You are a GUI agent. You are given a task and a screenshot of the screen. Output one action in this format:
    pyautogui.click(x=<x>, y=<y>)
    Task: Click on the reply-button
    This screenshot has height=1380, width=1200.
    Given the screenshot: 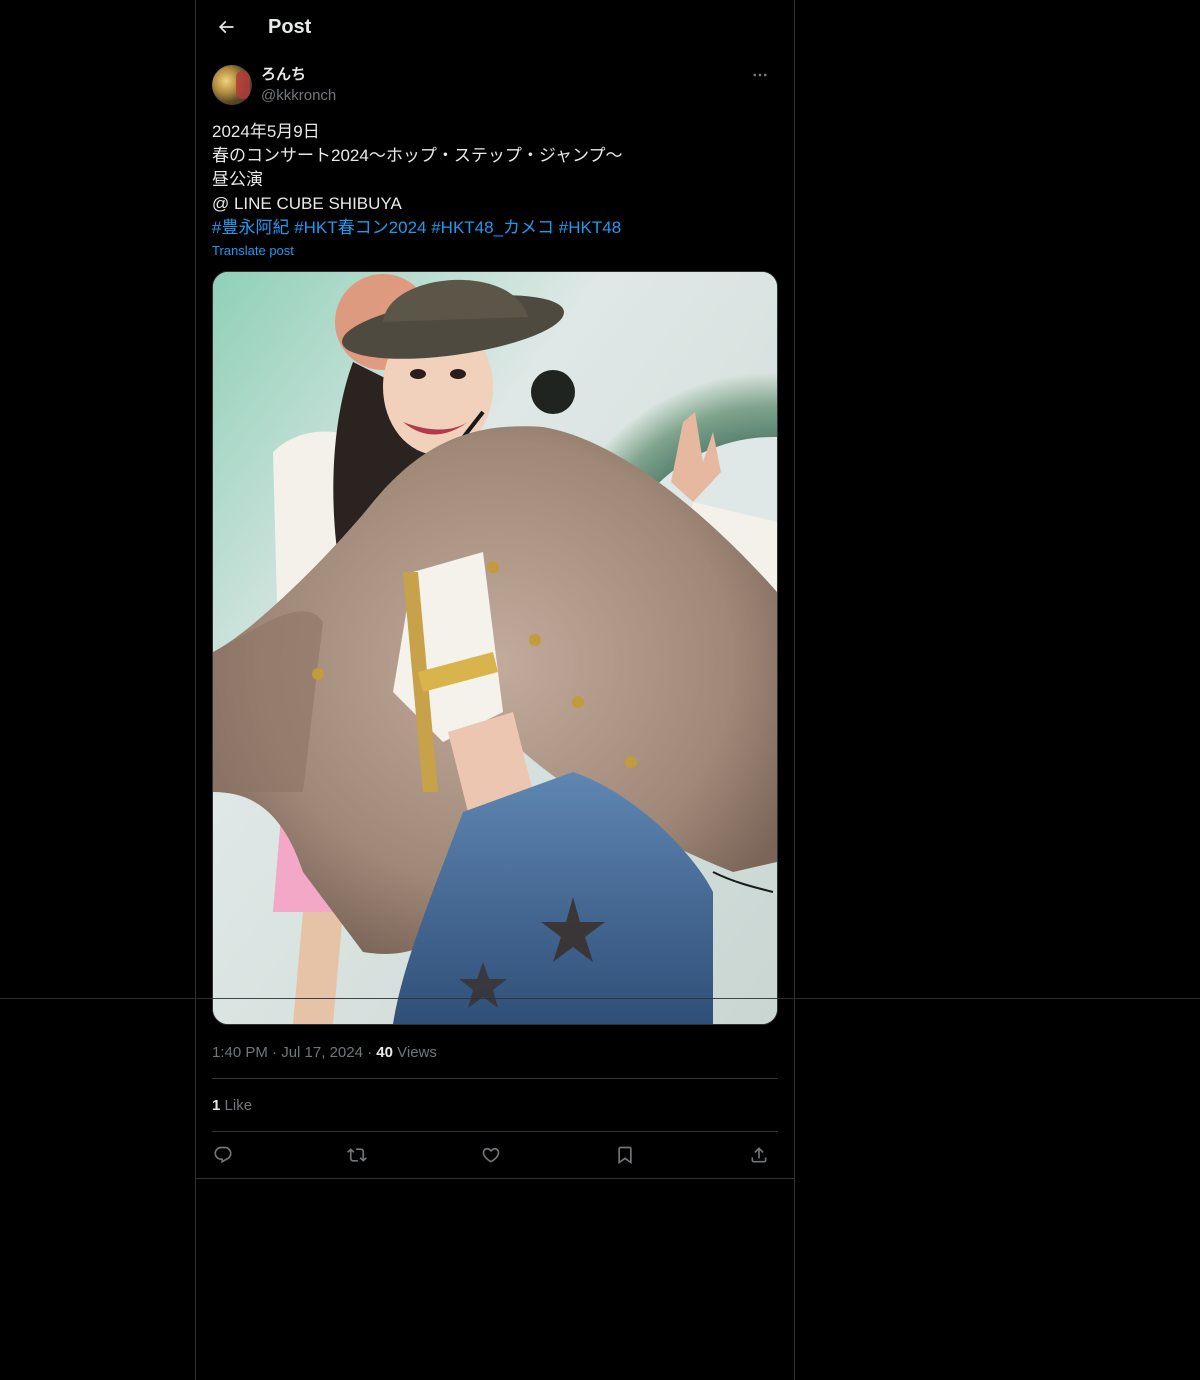 What is the action you would take?
    pyautogui.click(x=223, y=1155)
    